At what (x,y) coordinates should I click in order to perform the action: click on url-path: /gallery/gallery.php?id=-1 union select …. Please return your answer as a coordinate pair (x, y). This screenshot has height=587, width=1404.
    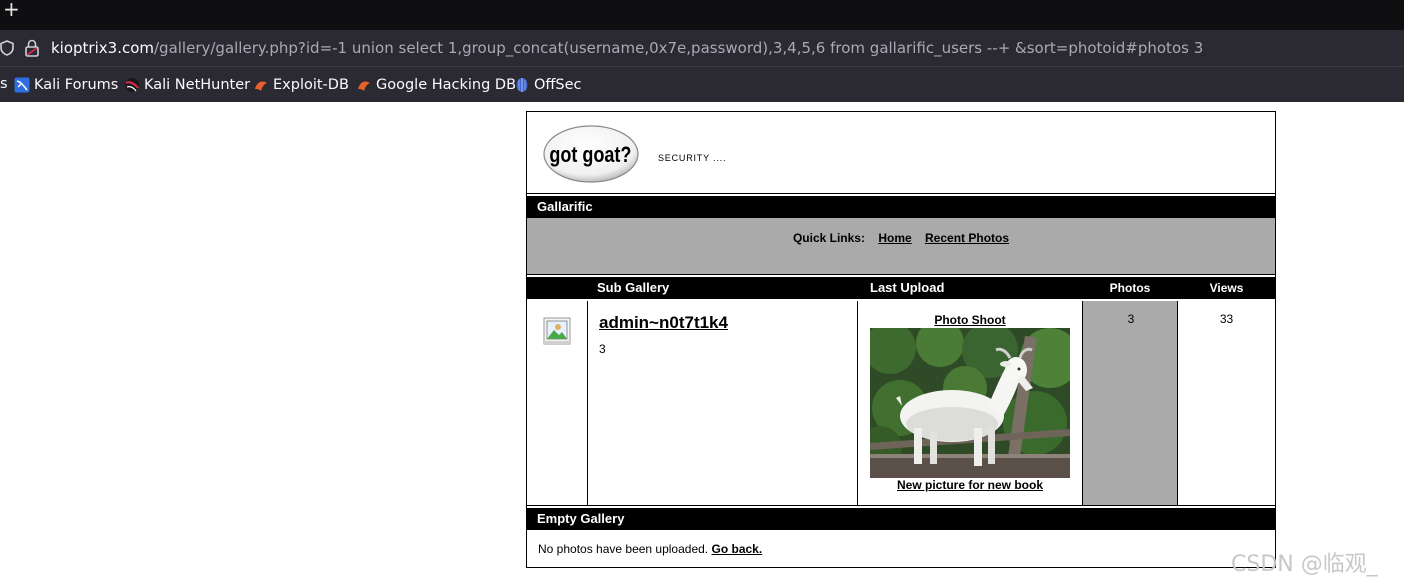
    Looking at the image, I should click on (679, 48).